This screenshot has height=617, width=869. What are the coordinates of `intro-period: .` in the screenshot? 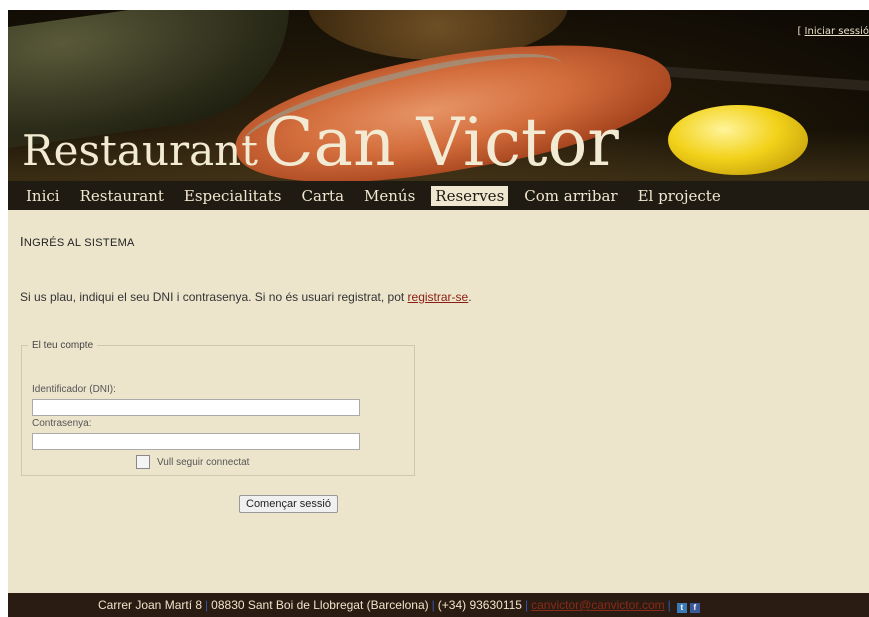 It's located at (470, 297).